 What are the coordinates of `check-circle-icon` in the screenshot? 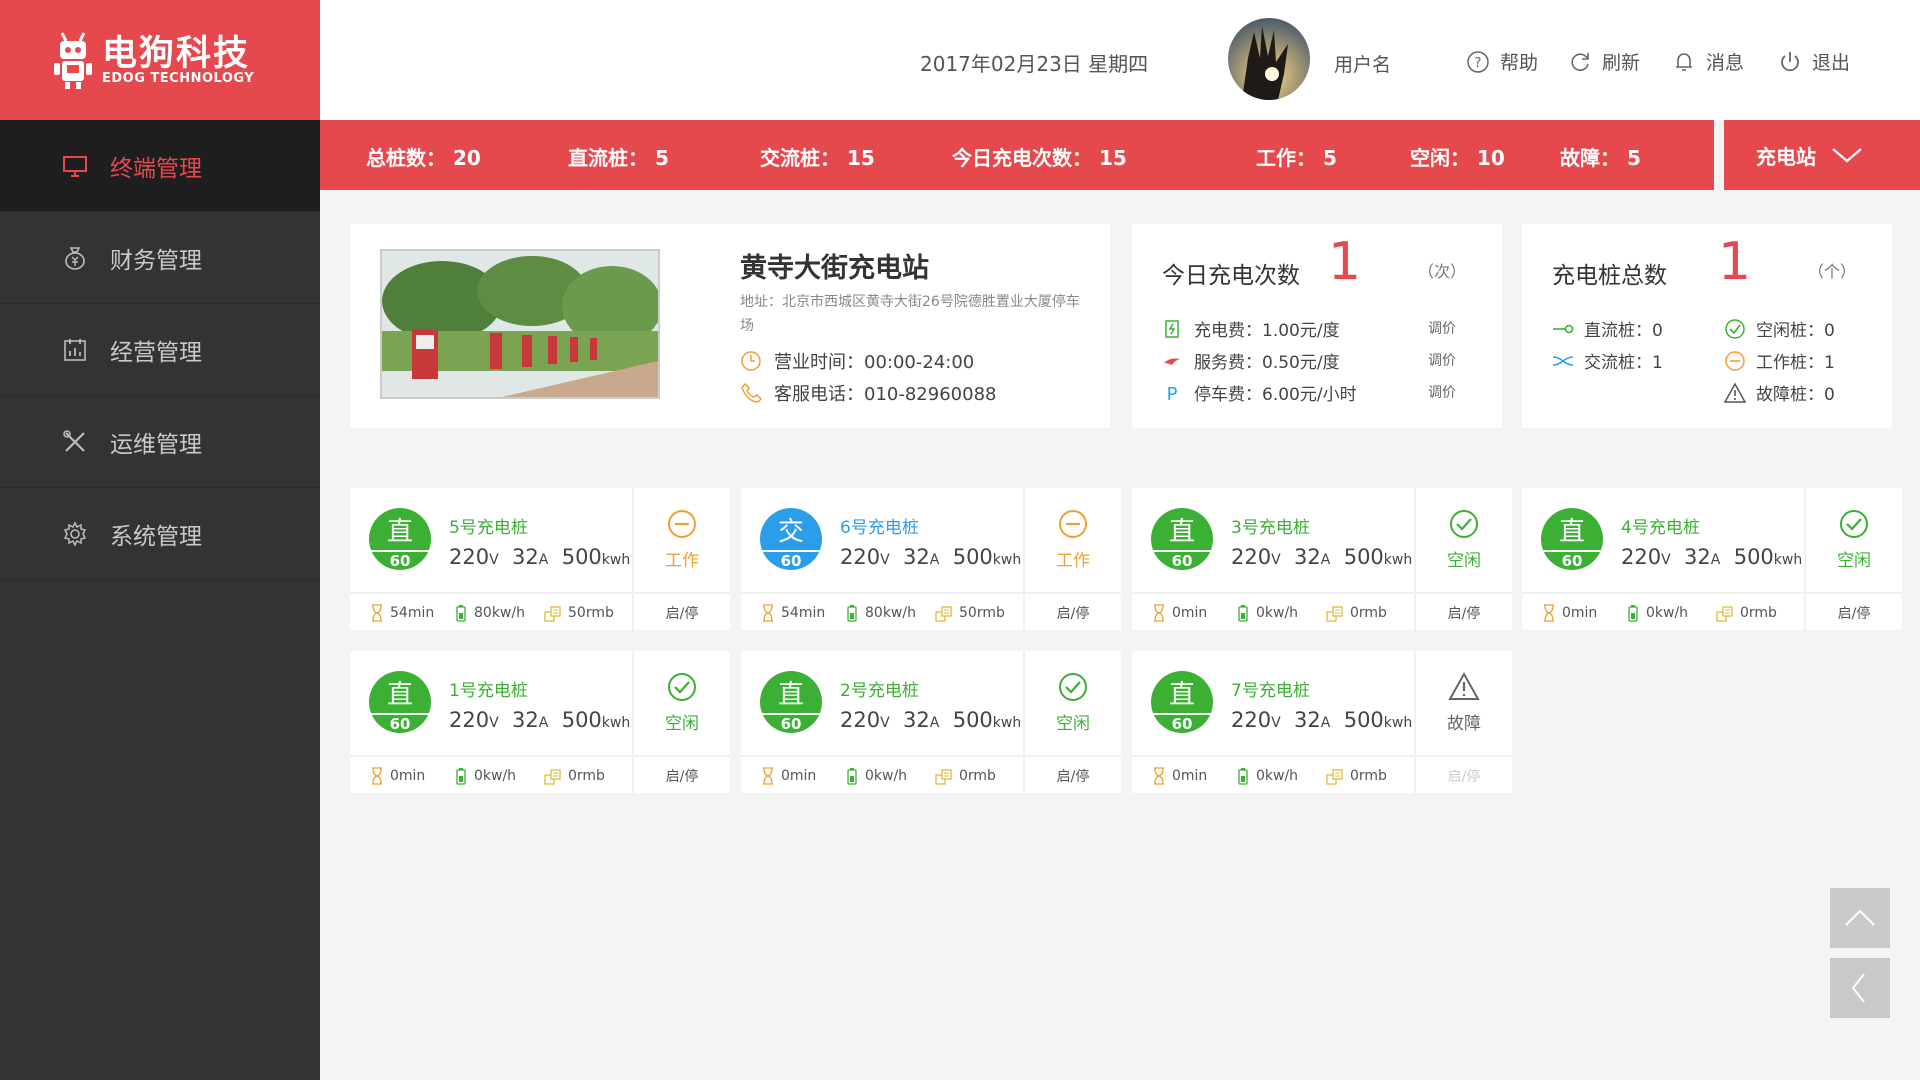 It's located at (1073, 687).